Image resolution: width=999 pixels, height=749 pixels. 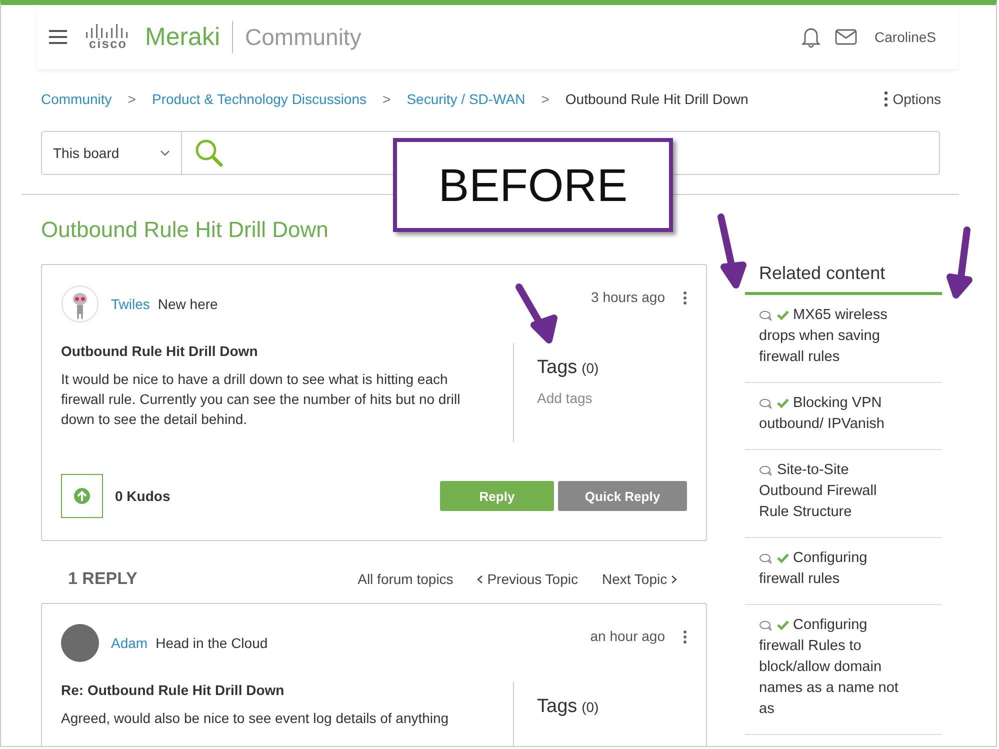 What do you see at coordinates (674, 579) in the screenshot?
I see `chevron-right-icon` at bounding box center [674, 579].